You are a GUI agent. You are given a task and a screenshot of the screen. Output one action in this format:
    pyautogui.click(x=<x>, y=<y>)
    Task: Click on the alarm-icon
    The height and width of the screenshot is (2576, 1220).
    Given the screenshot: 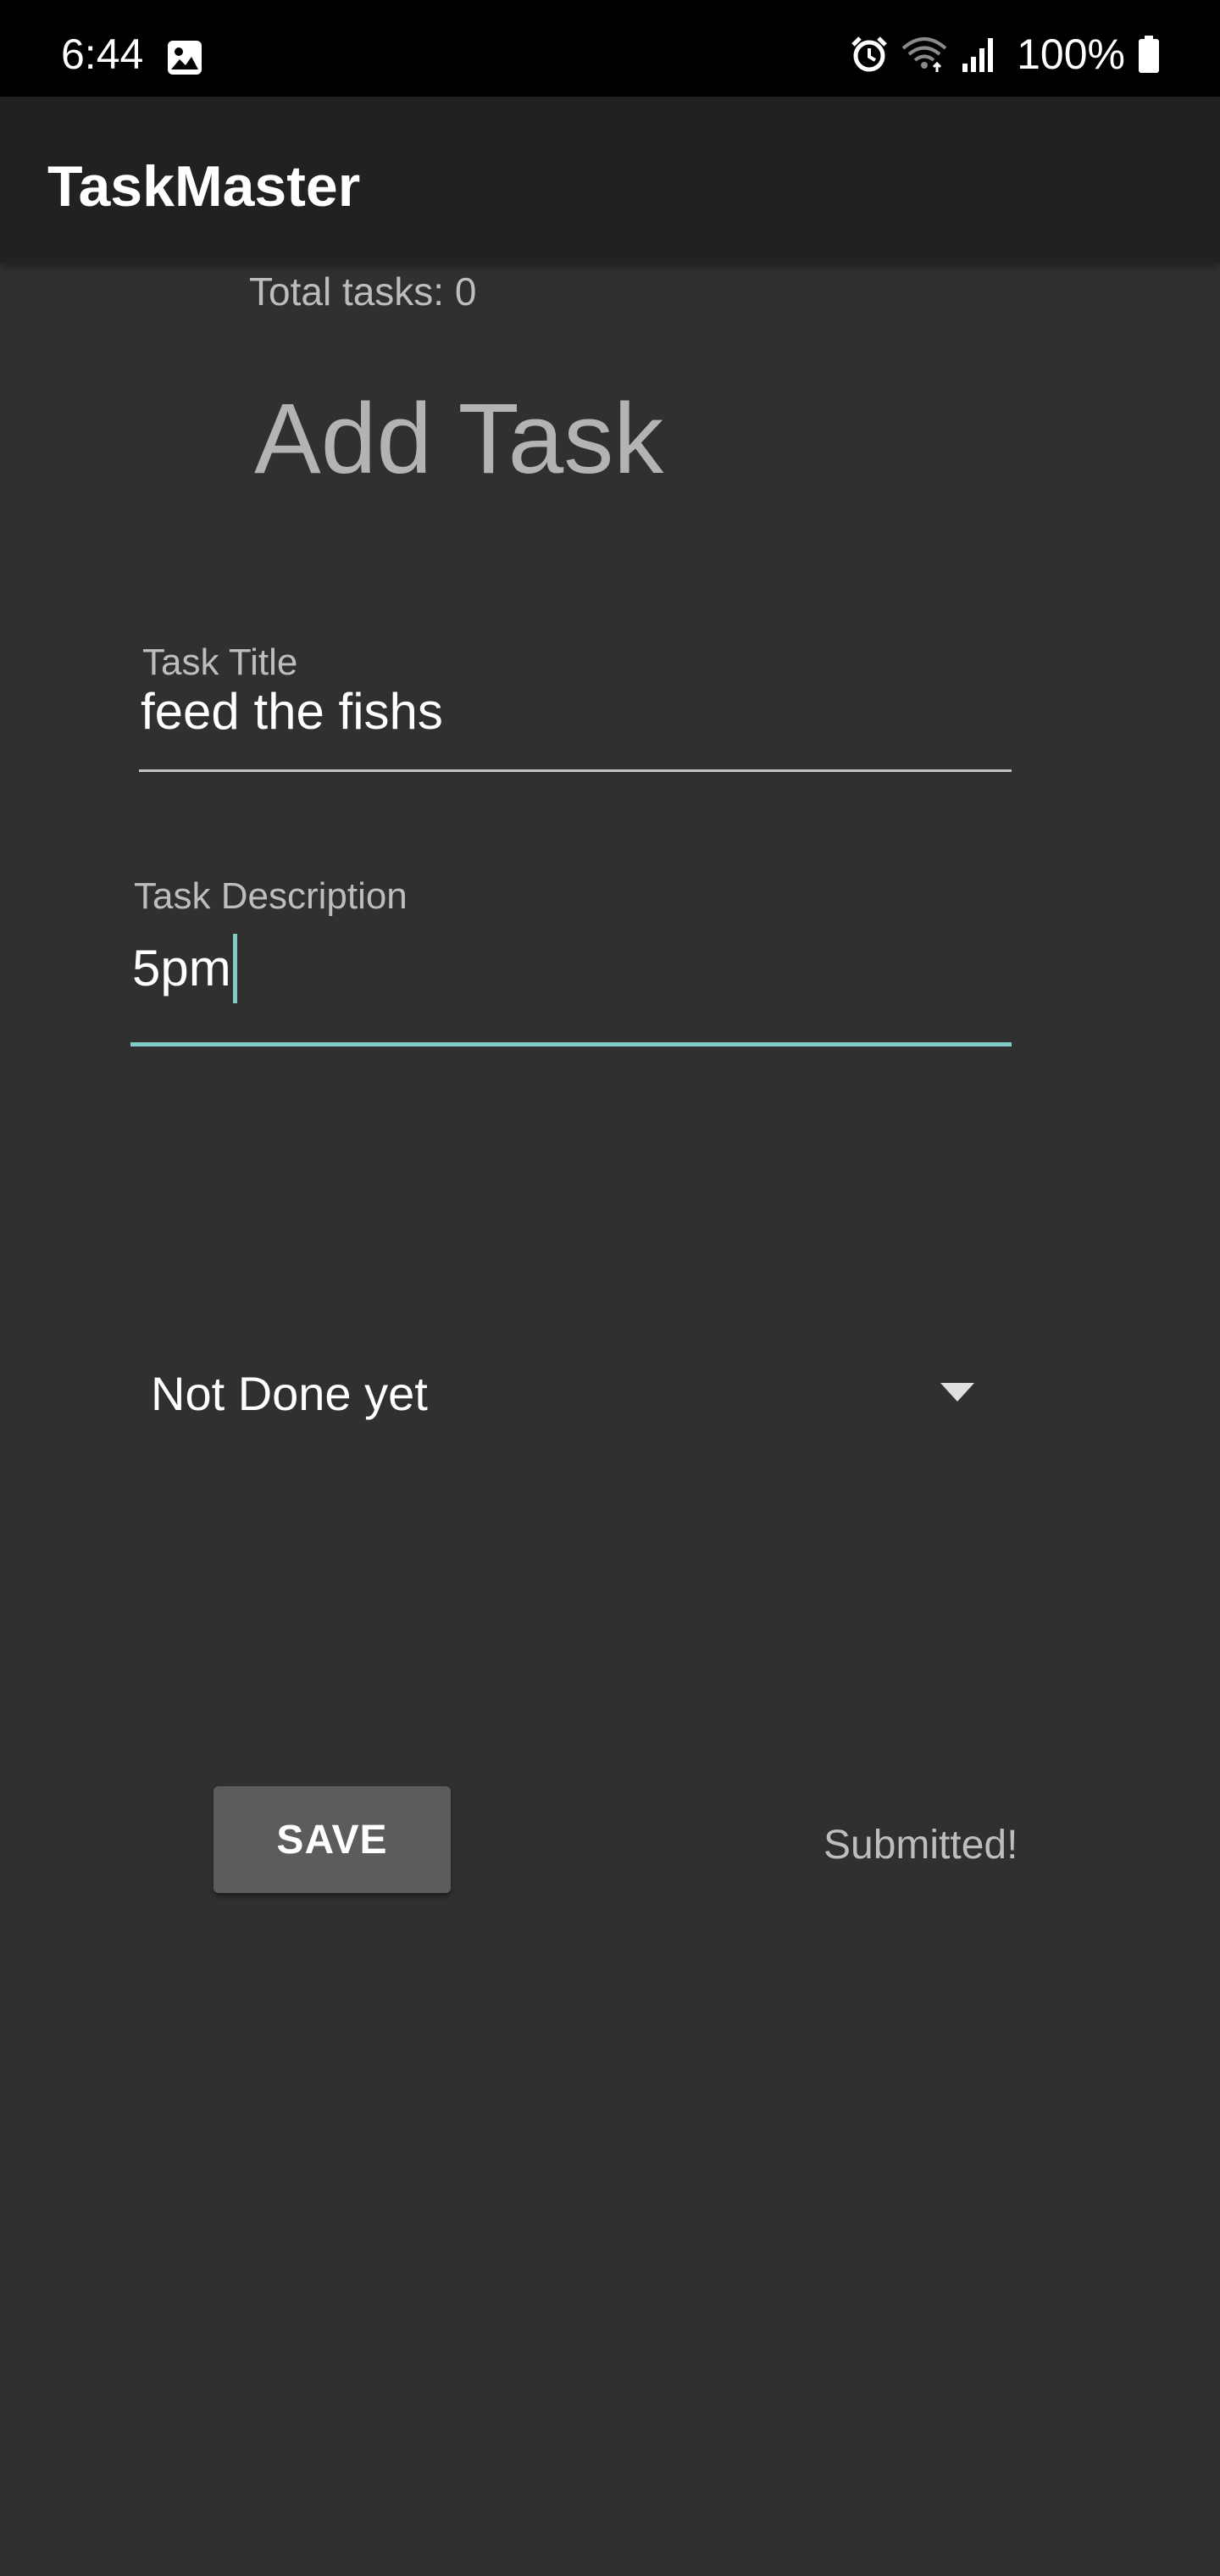 What is the action you would take?
    pyautogui.click(x=869, y=54)
    